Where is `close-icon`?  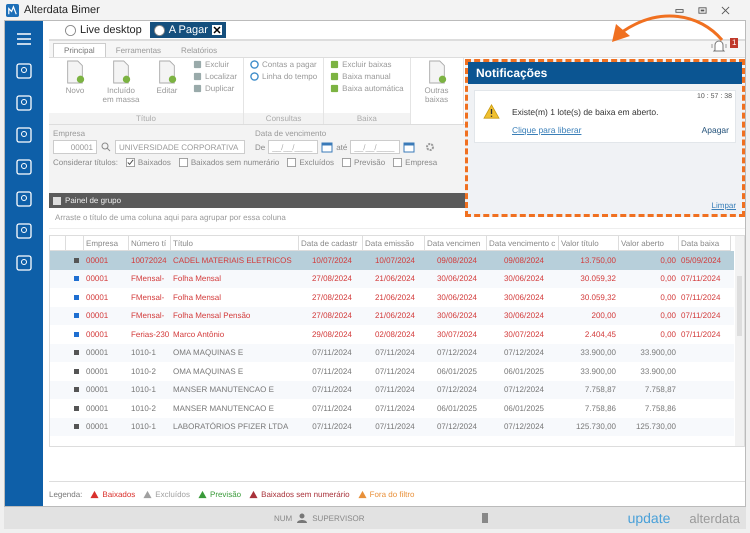
close-icon is located at coordinates (725, 10).